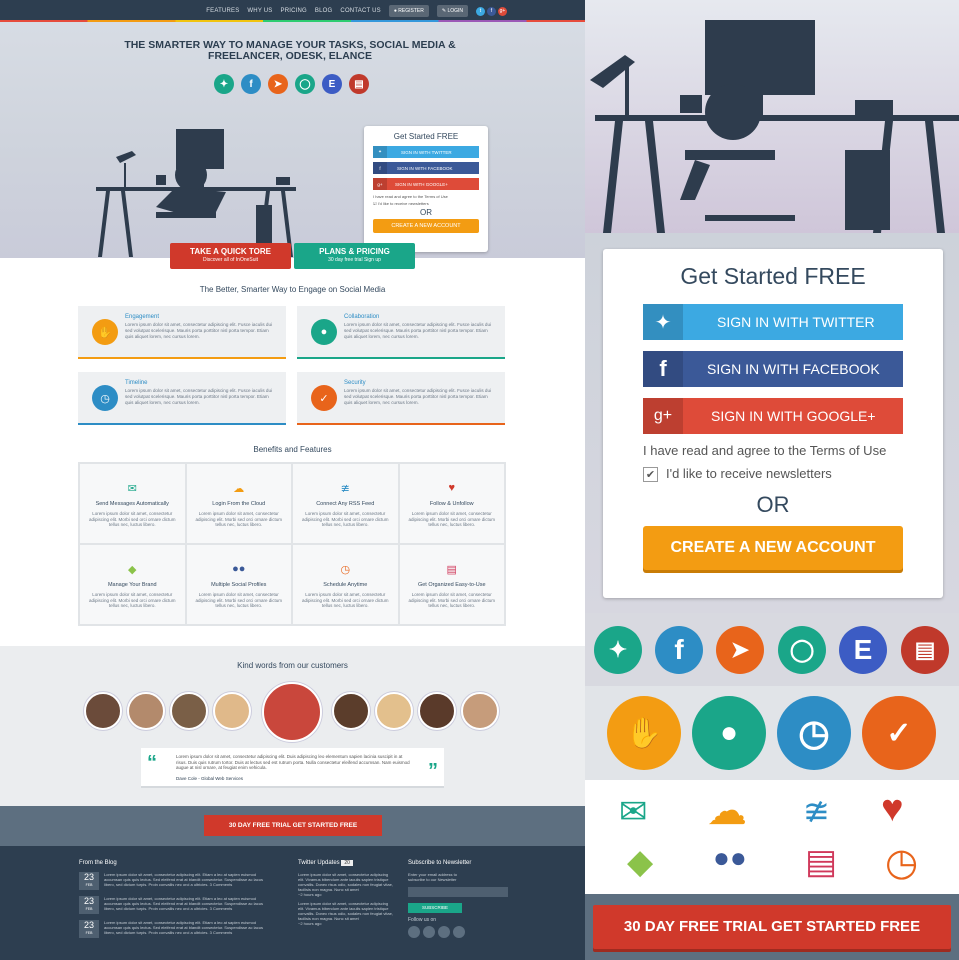 The height and width of the screenshot is (960, 959). I want to click on nav-why-us: WHY US, so click(259, 11).